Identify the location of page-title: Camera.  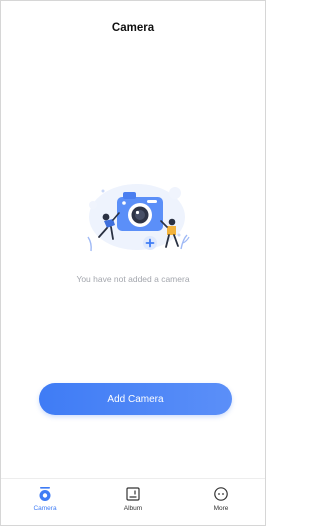
(133, 28).